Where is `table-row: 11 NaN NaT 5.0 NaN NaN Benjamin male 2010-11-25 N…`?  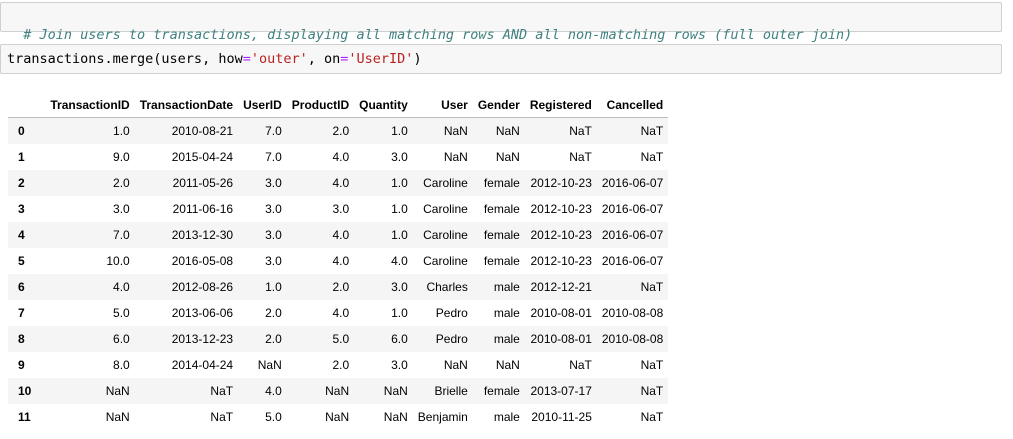
table-row: 11 NaN NaT 5.0 NaN NaN Benjamin male 2010-11-25 N… is located at coordinates (338, 417).